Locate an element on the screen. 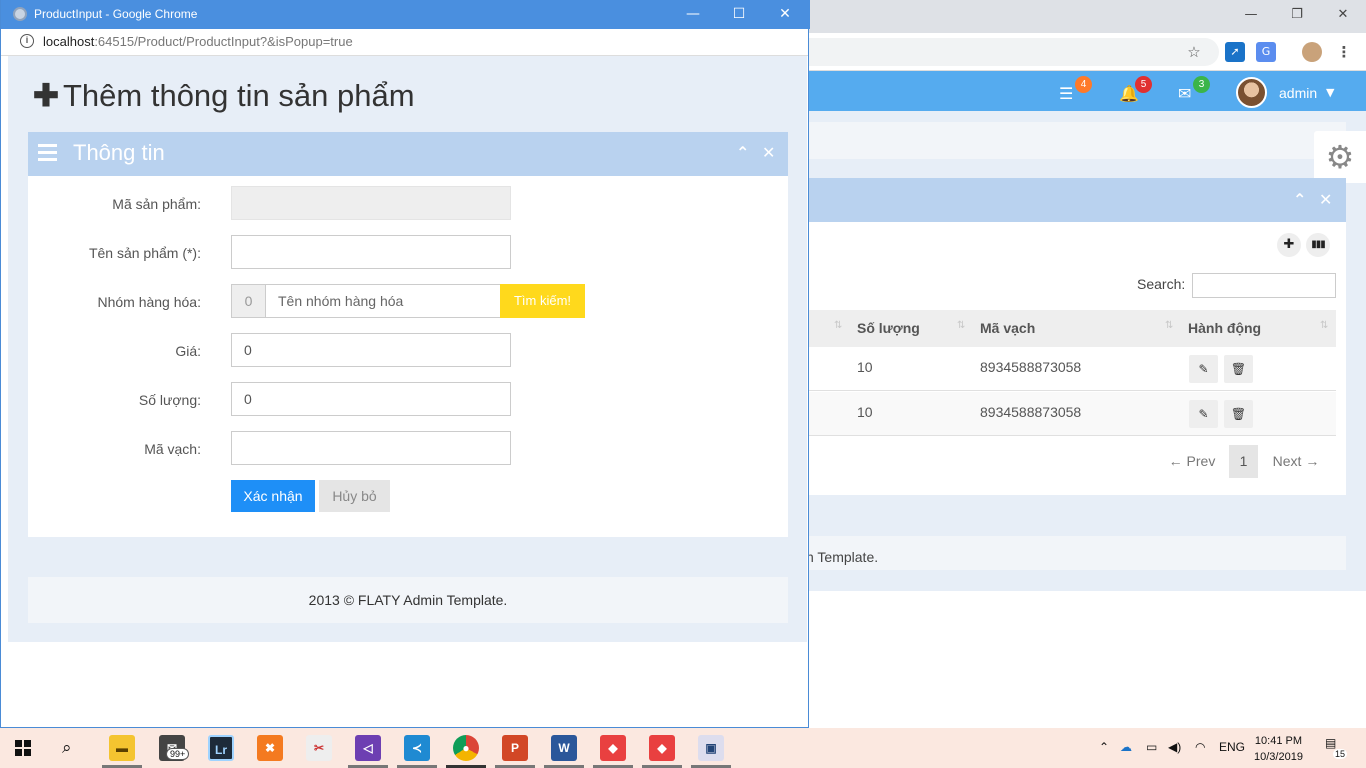 The height and width of the screenshot is (768, 1366). clock-time: 10:41 PM is located at coordinates (1278, 741).